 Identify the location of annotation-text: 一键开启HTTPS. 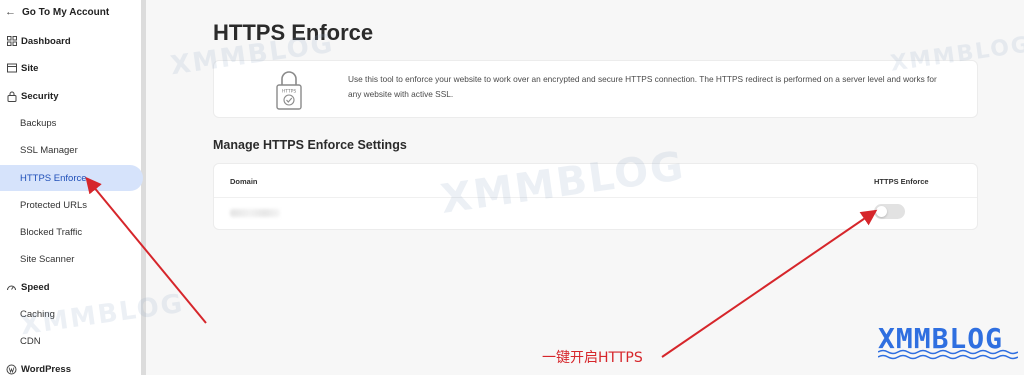
(592, 358).